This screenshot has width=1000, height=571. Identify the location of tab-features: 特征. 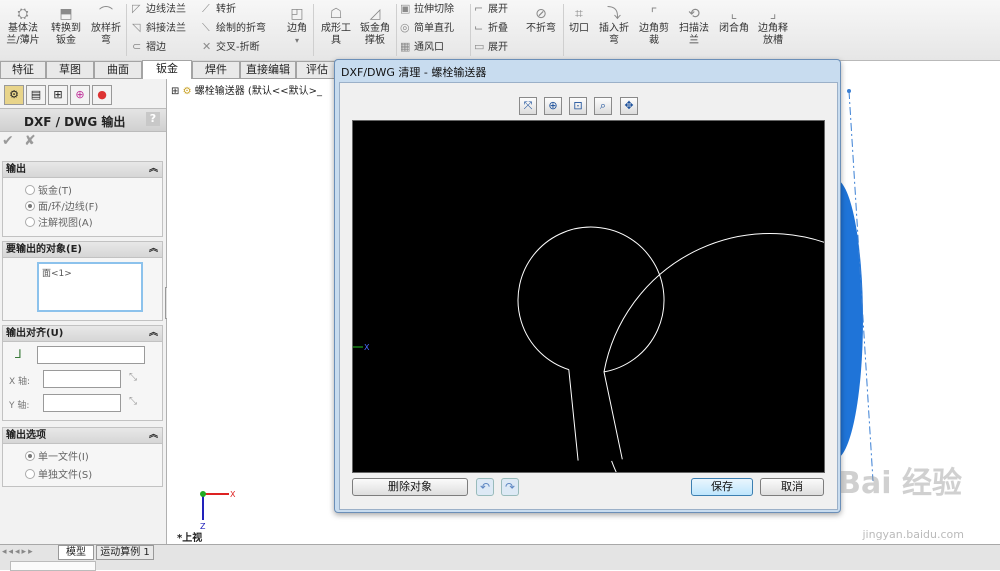
(23, 69).